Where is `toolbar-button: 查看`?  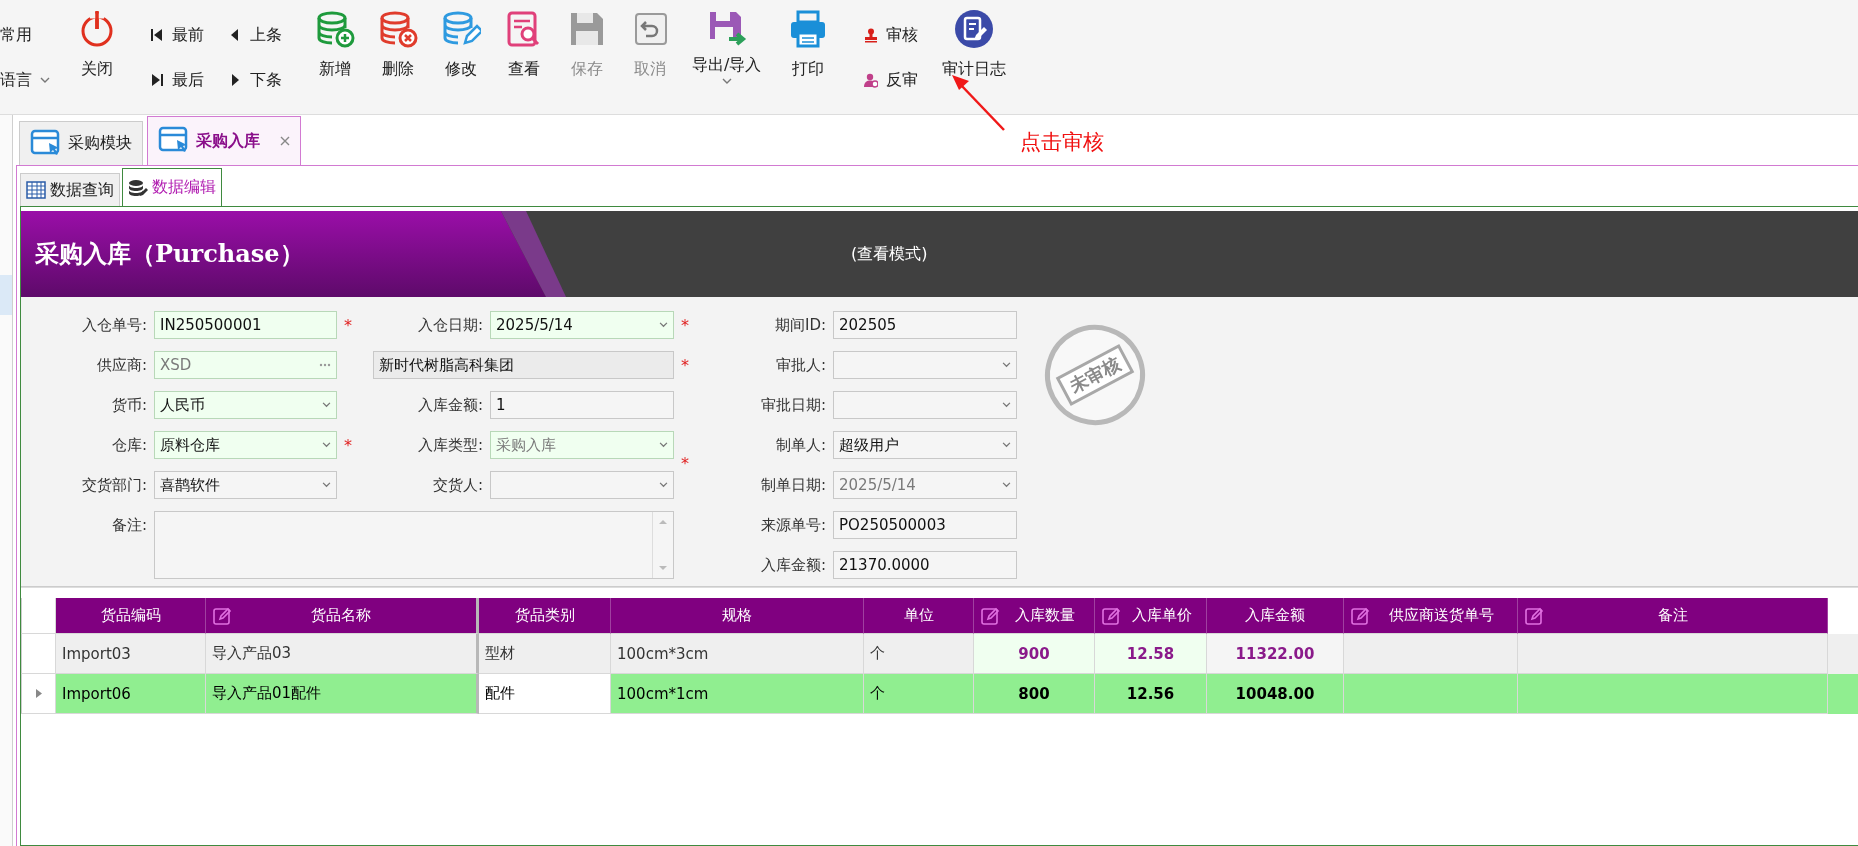
toolbar-button: 查看 is located at coordinates (524, 57).